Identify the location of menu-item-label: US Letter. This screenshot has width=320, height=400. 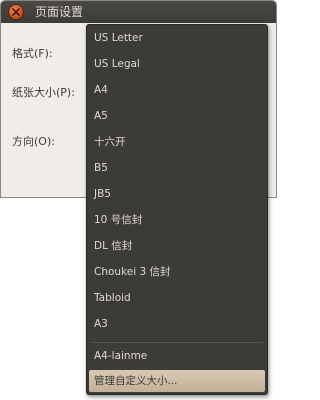
(118, 38).